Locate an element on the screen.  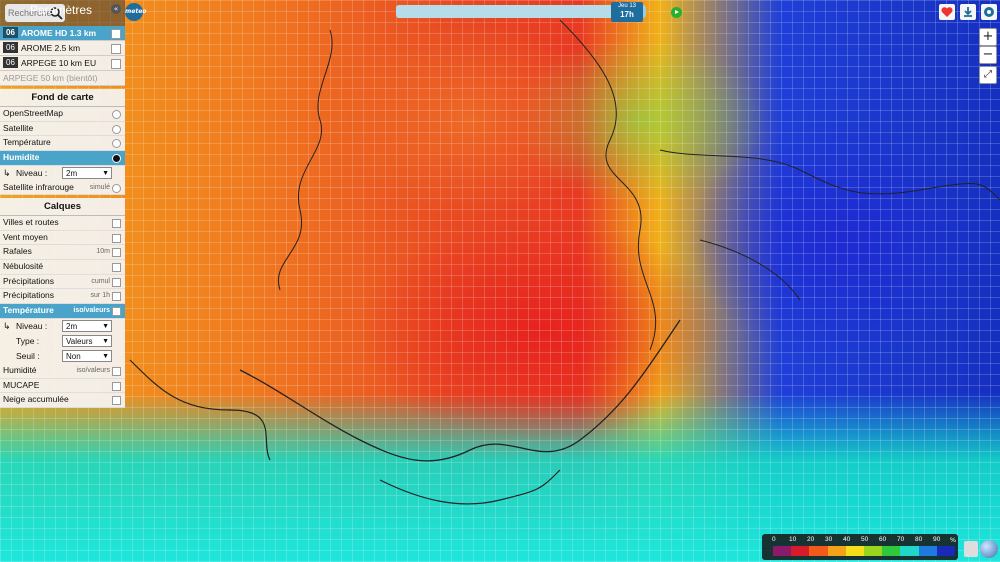
model-item-arome-hd: 06 AROME HD 1.3 km is located at coordinates (62, 33).